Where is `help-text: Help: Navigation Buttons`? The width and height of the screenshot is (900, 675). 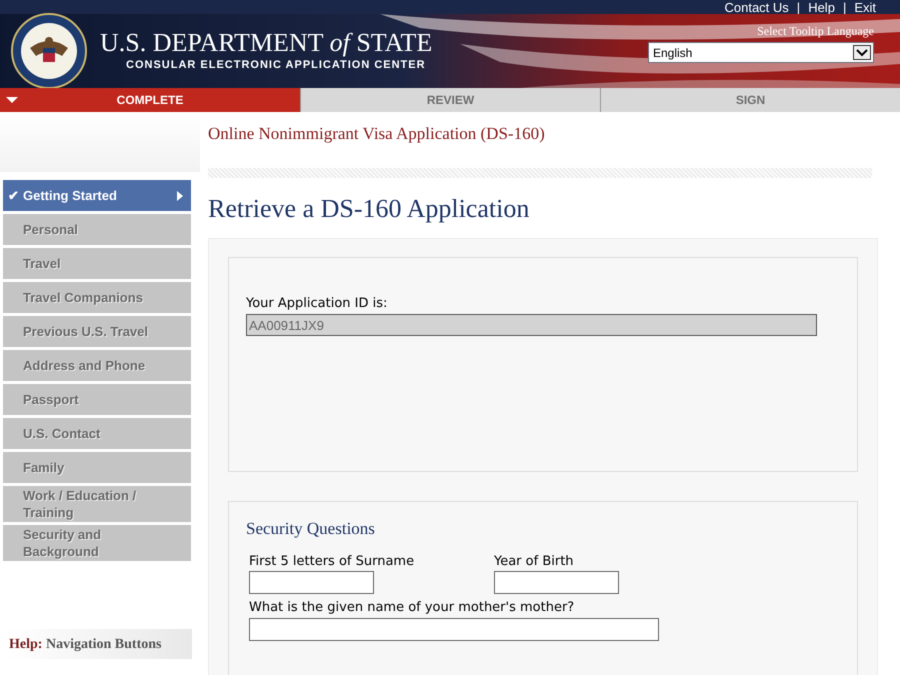
help-text: Help: Navigation Buttons is located at coordinates (85, 645).